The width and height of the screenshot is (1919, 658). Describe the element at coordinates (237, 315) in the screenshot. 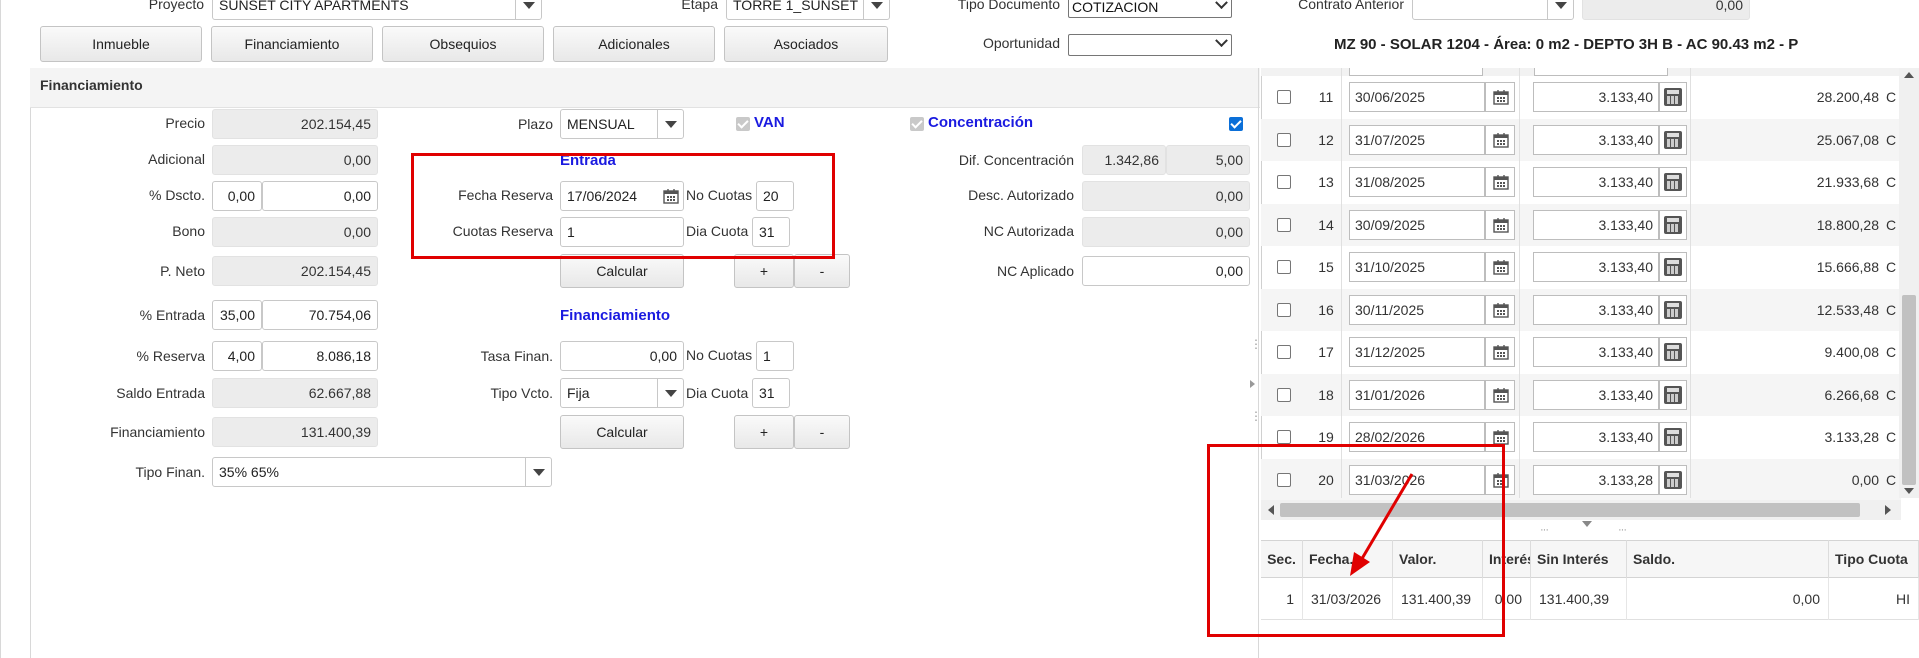

I see `entrada-pct-input: 35,00` at that location.